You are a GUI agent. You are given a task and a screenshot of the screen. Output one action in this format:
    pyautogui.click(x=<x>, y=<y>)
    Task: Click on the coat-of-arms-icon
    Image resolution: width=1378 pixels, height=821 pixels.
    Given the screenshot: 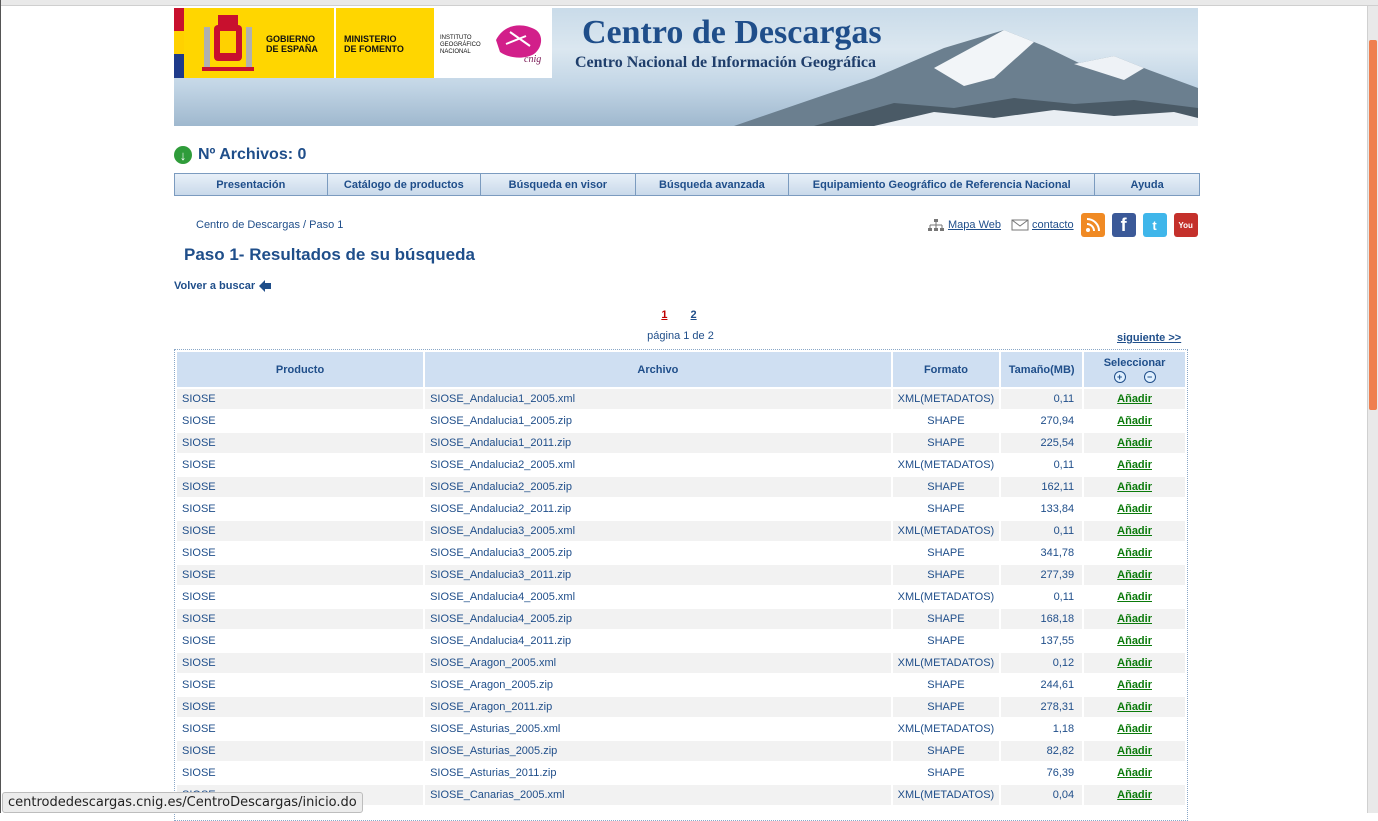 What is the action you would take?
    pyautogui.click(x=228, y=43)
    